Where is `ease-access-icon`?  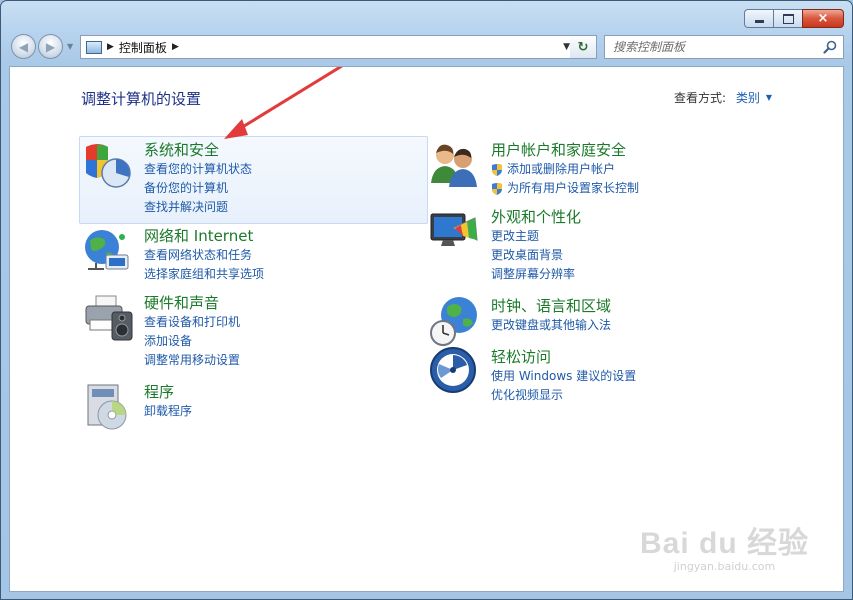 ease-access-icon is located at coordinates (453, 370).